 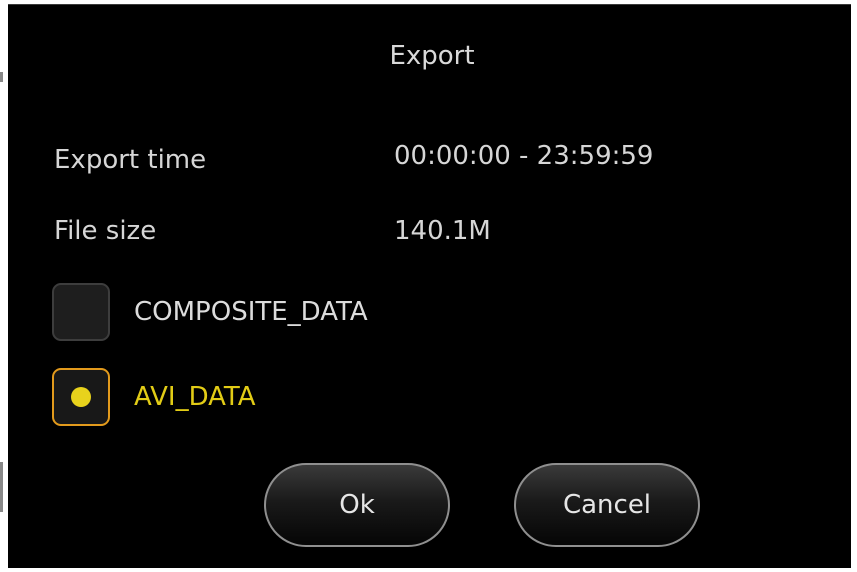 What do you see at coordinates (105, 231) in the screenshot?
I see `file-size-label: File size` at bounding box center [105, 231].